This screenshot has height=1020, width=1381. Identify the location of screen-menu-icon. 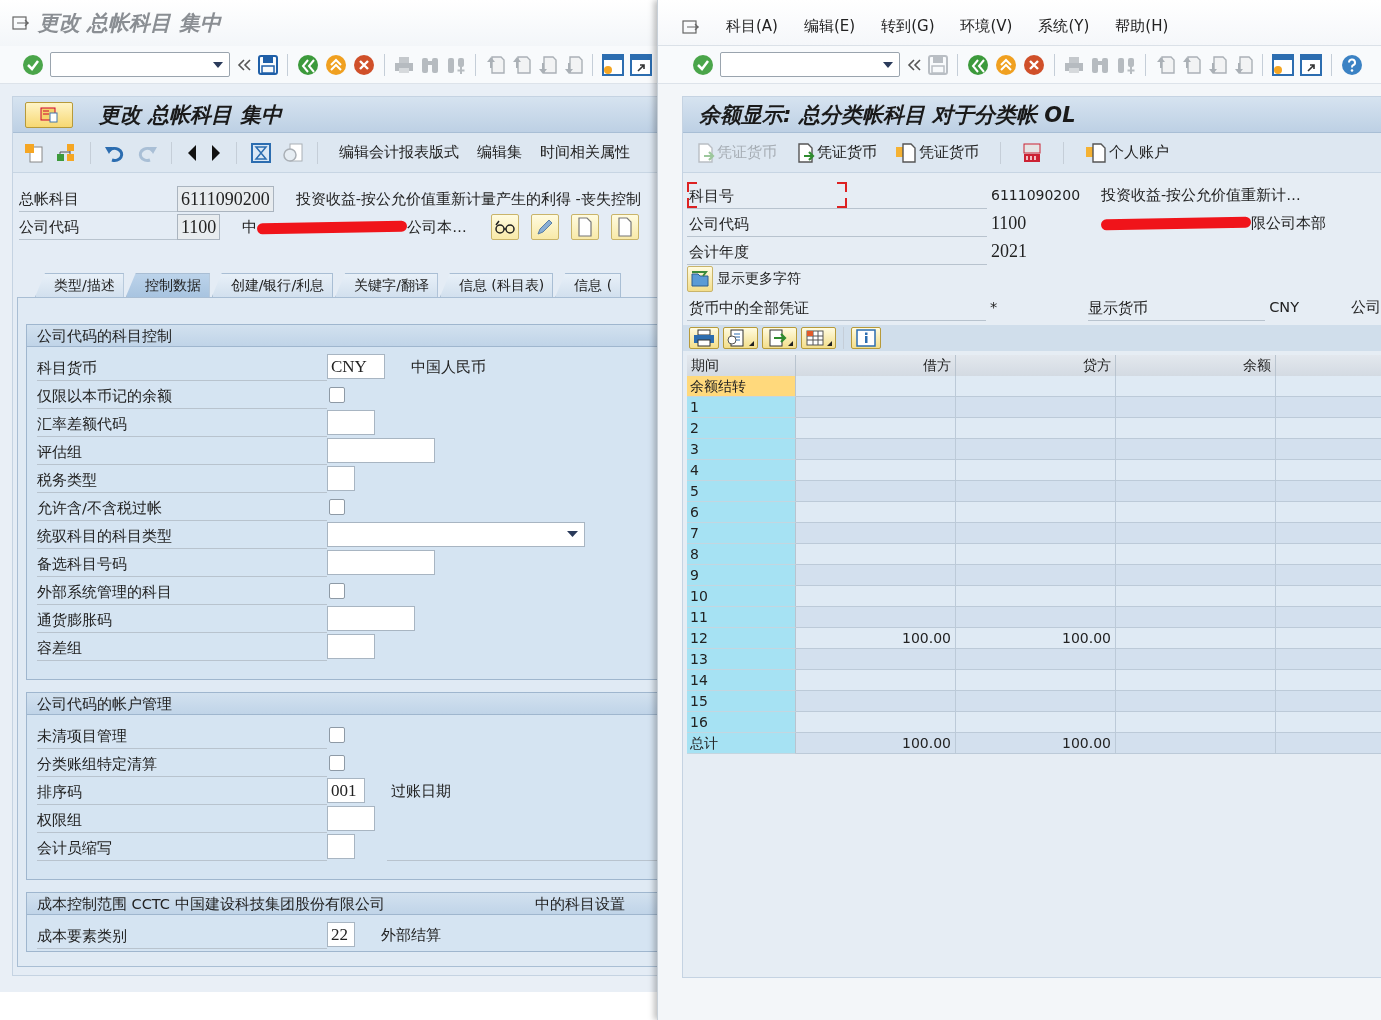
(49, 114).